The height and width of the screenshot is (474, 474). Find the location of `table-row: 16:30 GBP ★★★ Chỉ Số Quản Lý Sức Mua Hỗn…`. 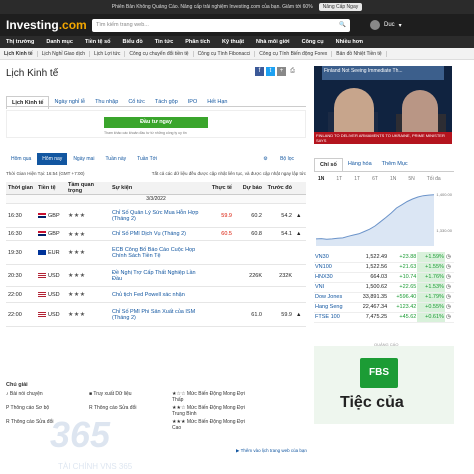

table-row: 16:30 GBP ★★★ Chỉ Số Quản Lý Sức Mua Hỗn… is located at coordinates (156, 215).